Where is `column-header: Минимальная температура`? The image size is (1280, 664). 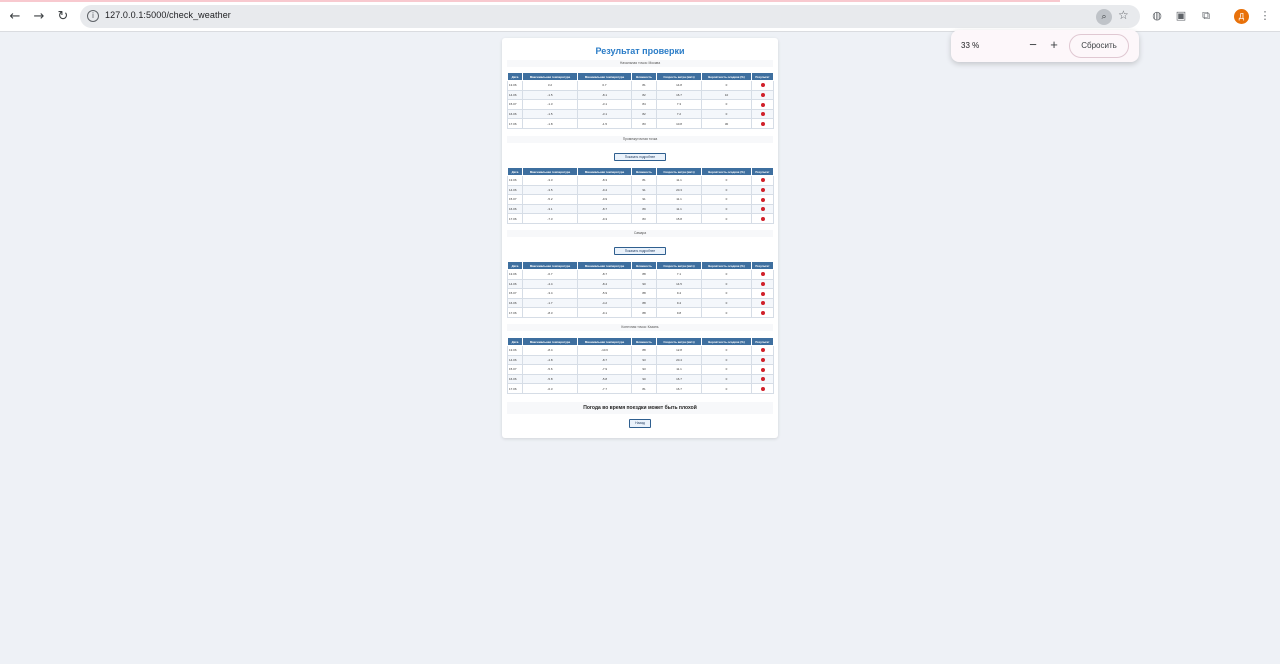
column-header: Минимальная температура is located at coordinates (604, 265).